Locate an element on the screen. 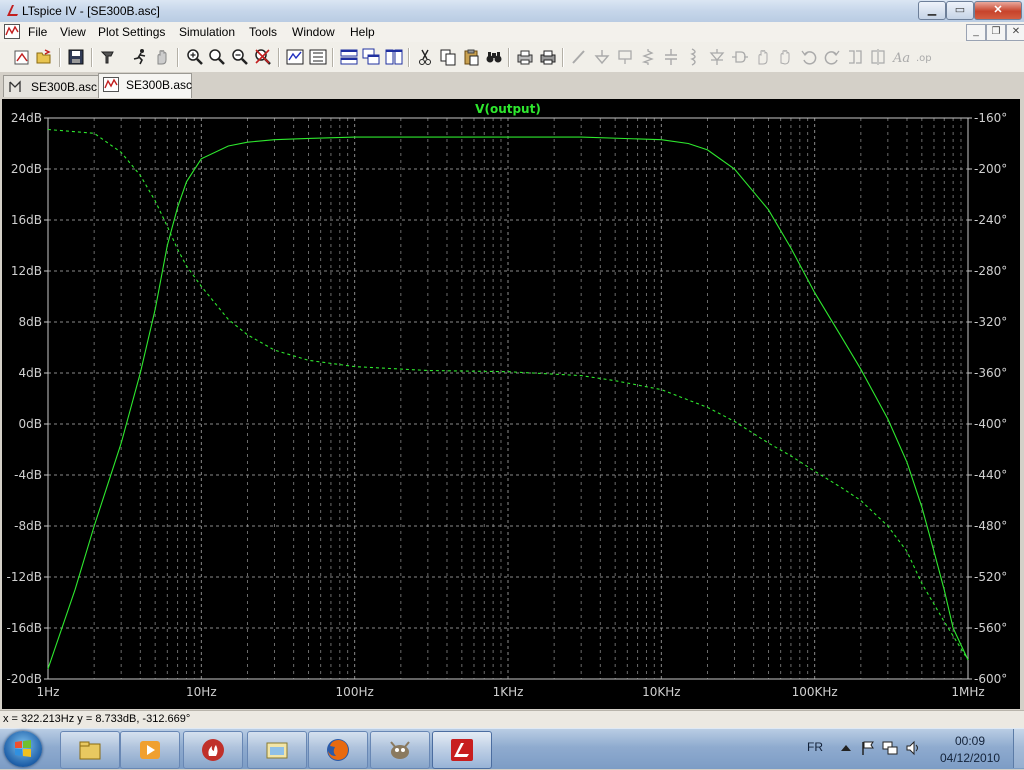 The width and height of the screenshot is (1024, 770). find-icon is located at coordinates (494, 57).